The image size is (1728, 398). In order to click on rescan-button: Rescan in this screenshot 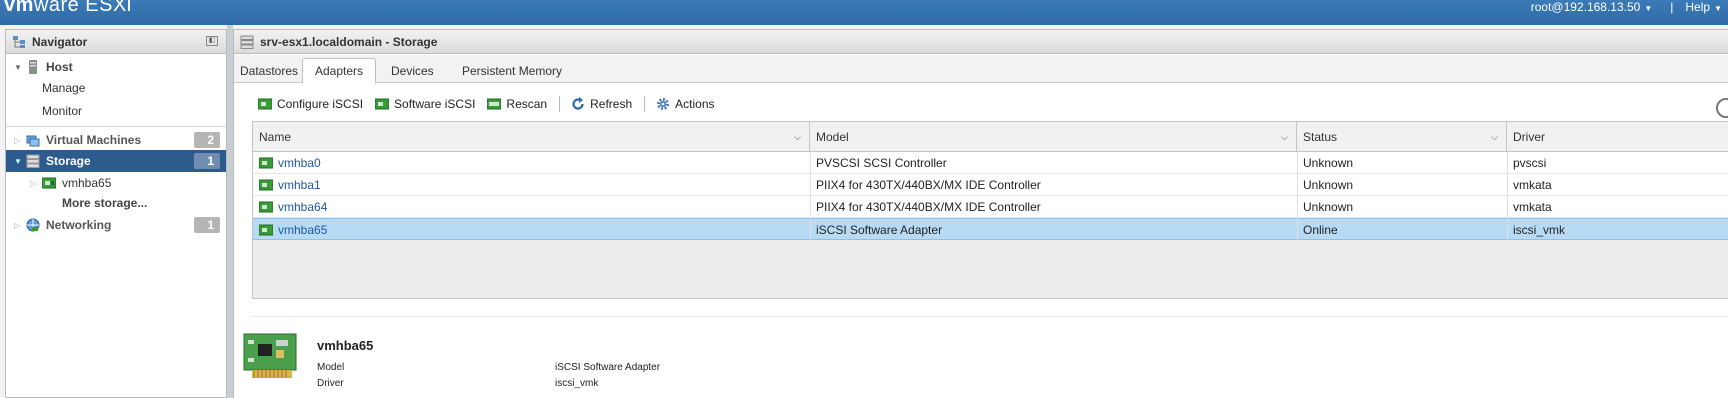, I will do `click(517, 104)`.